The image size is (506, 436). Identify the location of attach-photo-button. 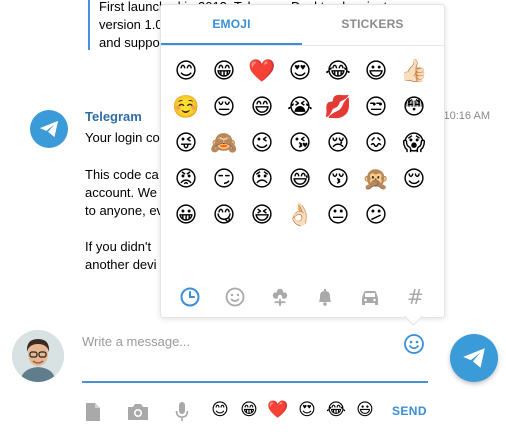
(138, 412).